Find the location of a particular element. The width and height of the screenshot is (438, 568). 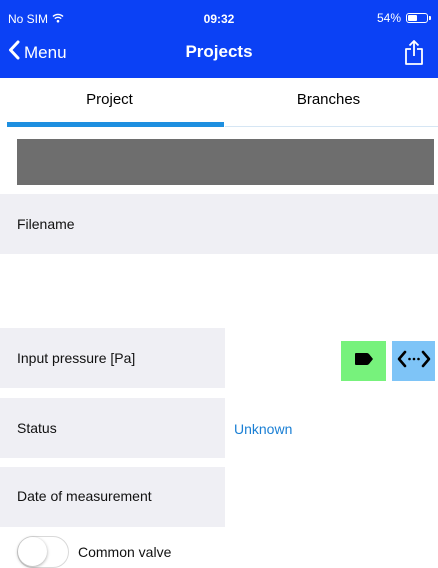

code-arrows-icon is located at coordinates (414, 361).